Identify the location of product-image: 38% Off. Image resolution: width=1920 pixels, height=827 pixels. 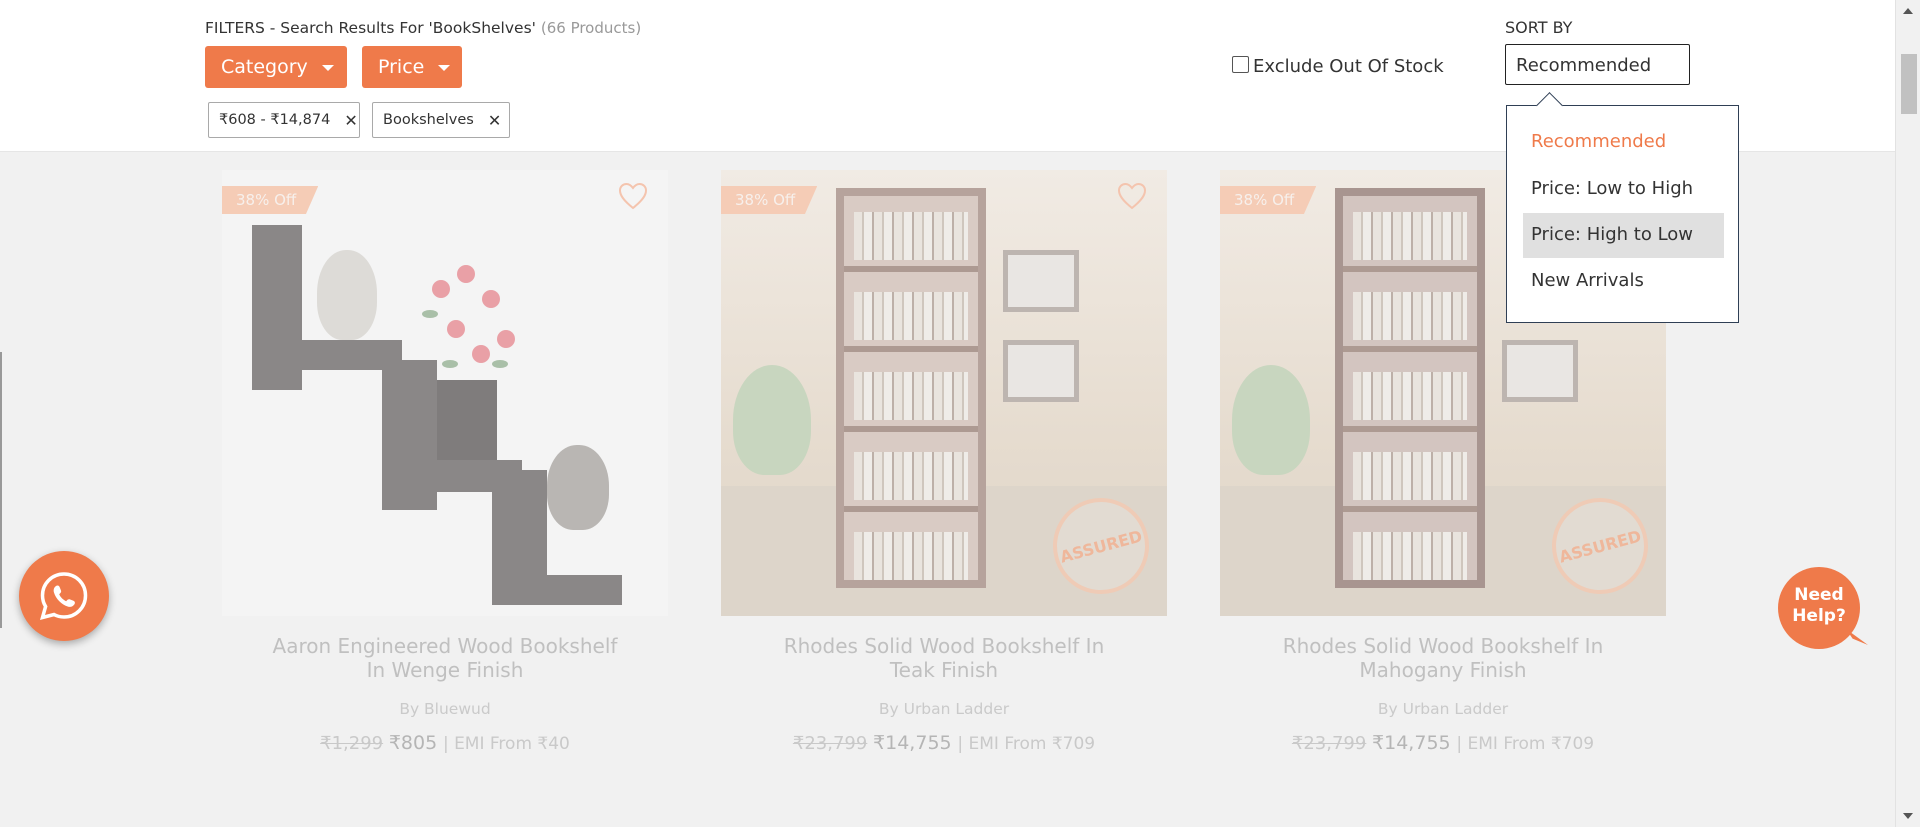
(445, 393).